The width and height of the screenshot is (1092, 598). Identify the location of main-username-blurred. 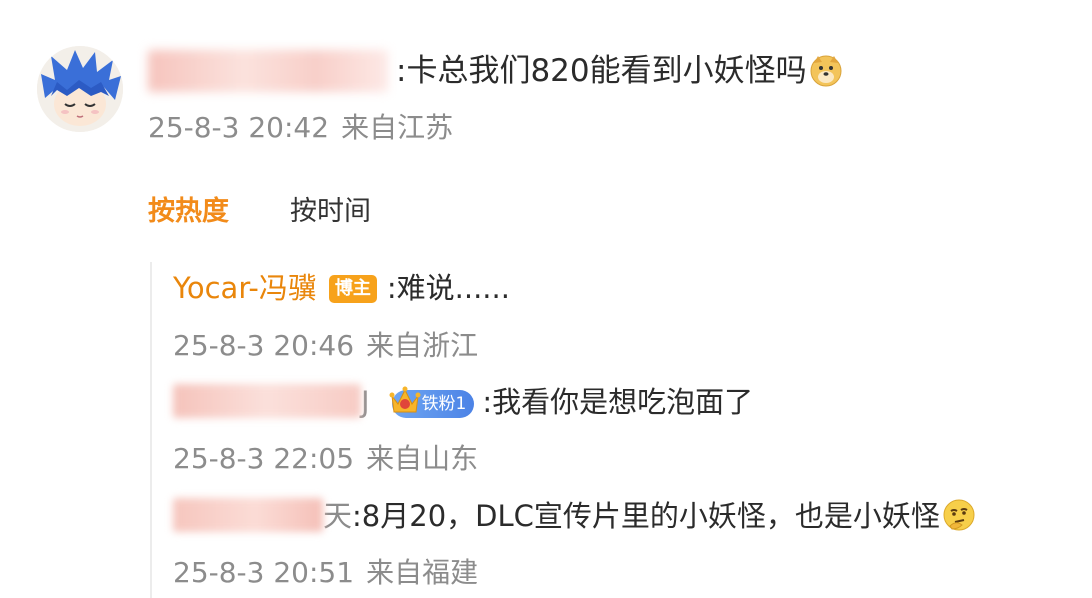
(268, 71).